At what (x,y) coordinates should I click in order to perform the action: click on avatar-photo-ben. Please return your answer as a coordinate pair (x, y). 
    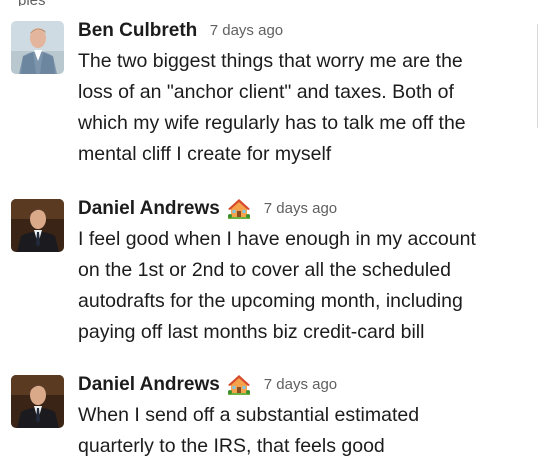
    Looking at the image, I should click on (37, 47).